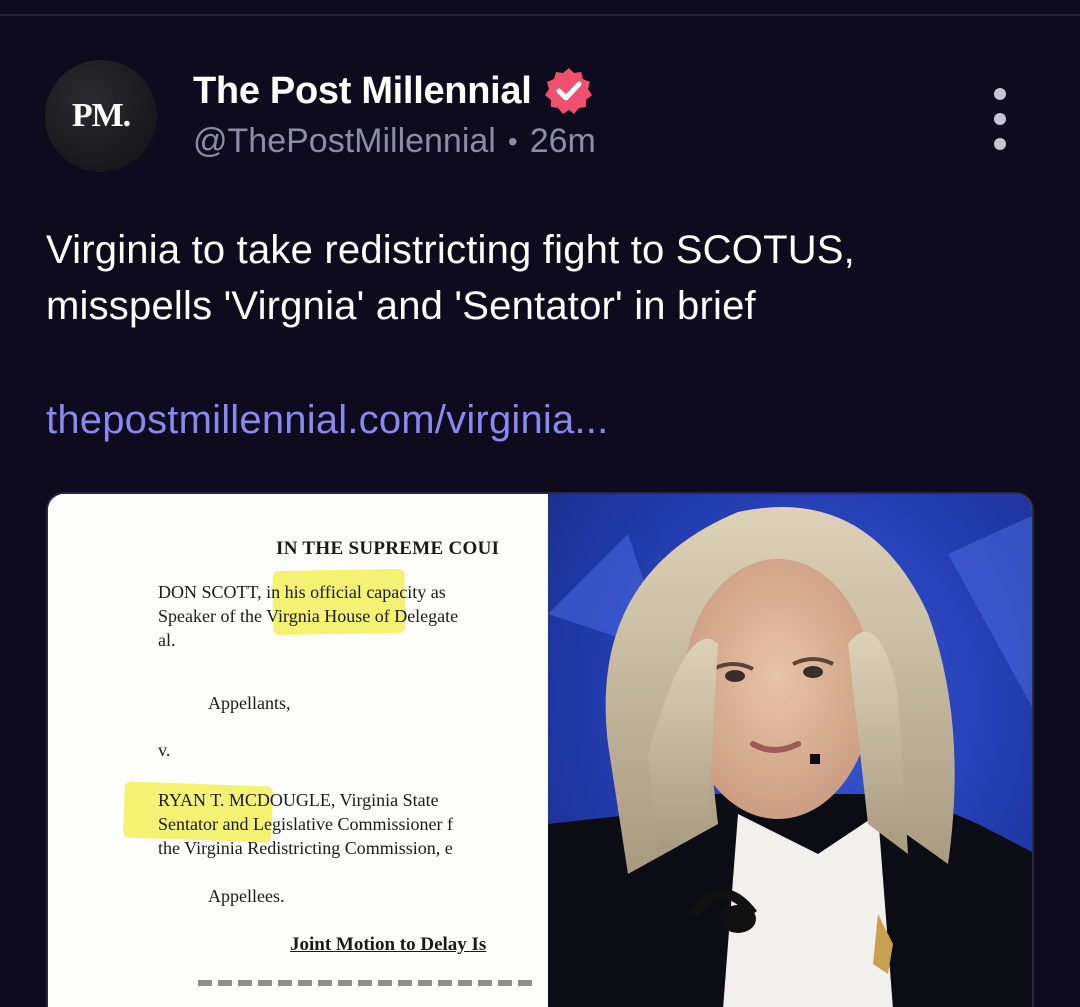 This screenshot has width=1080, height=1007. What do you see at coordinates (308, 616) in the screenshot?
I see `document-line: Speaker of the Virgnia House of Delegate` at bounding box center [308, 616].